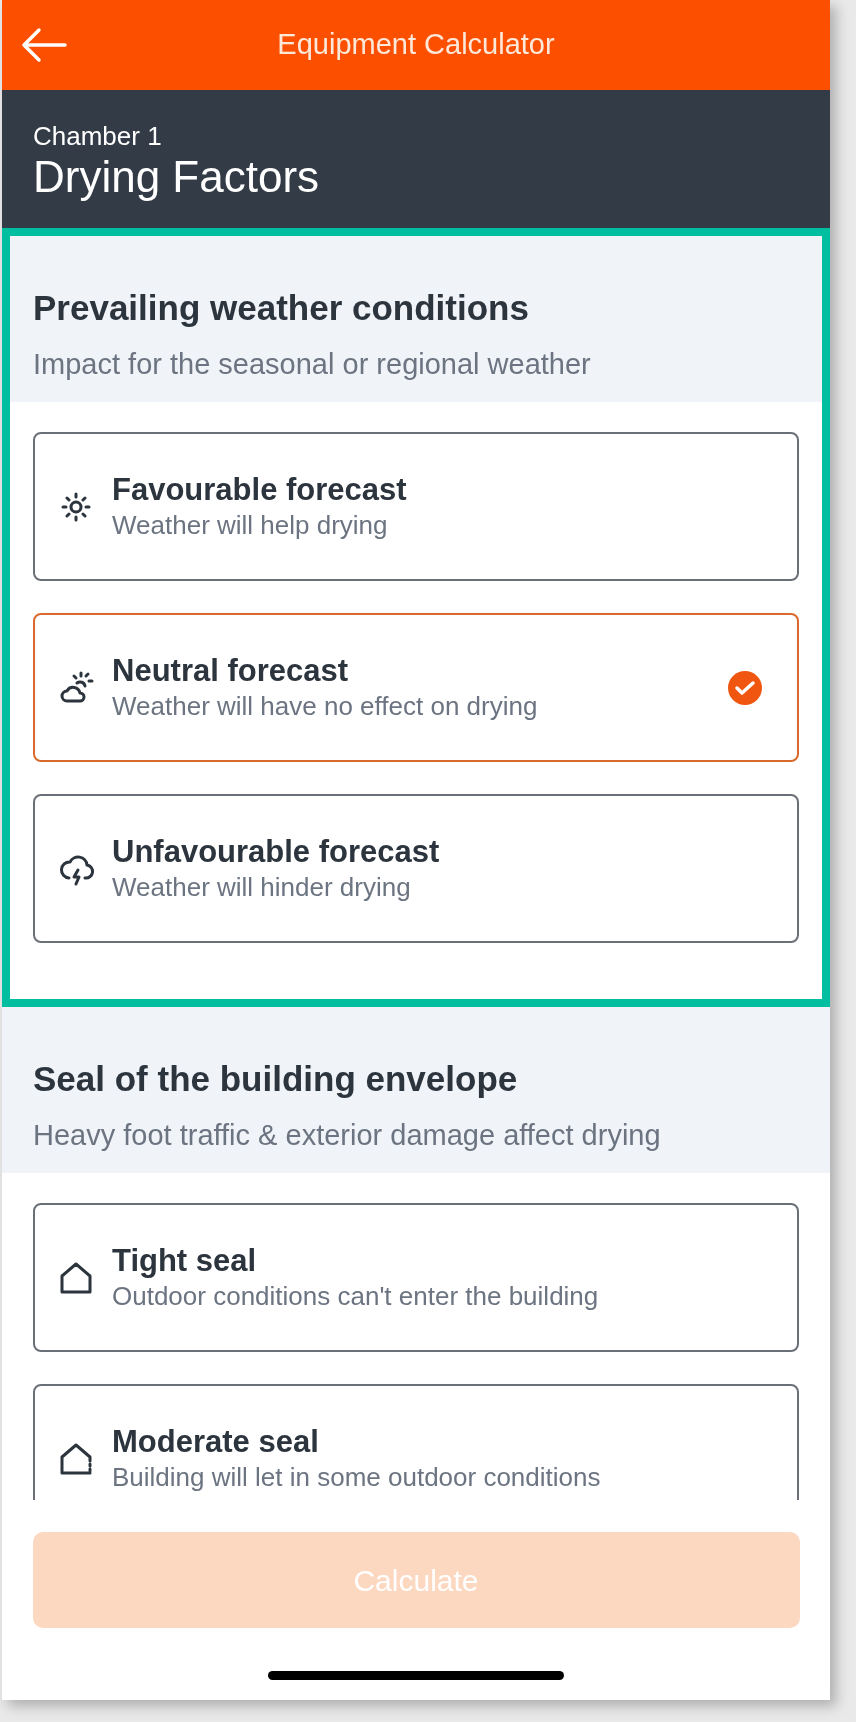 Image resolution: width=856 pixels, height=1722 pixels. What do you see at coordinates (355, 1296) in the screenshot?
I see `option-description: Outdoor conditions can't enter the building` at bounding box center [355, 1296].